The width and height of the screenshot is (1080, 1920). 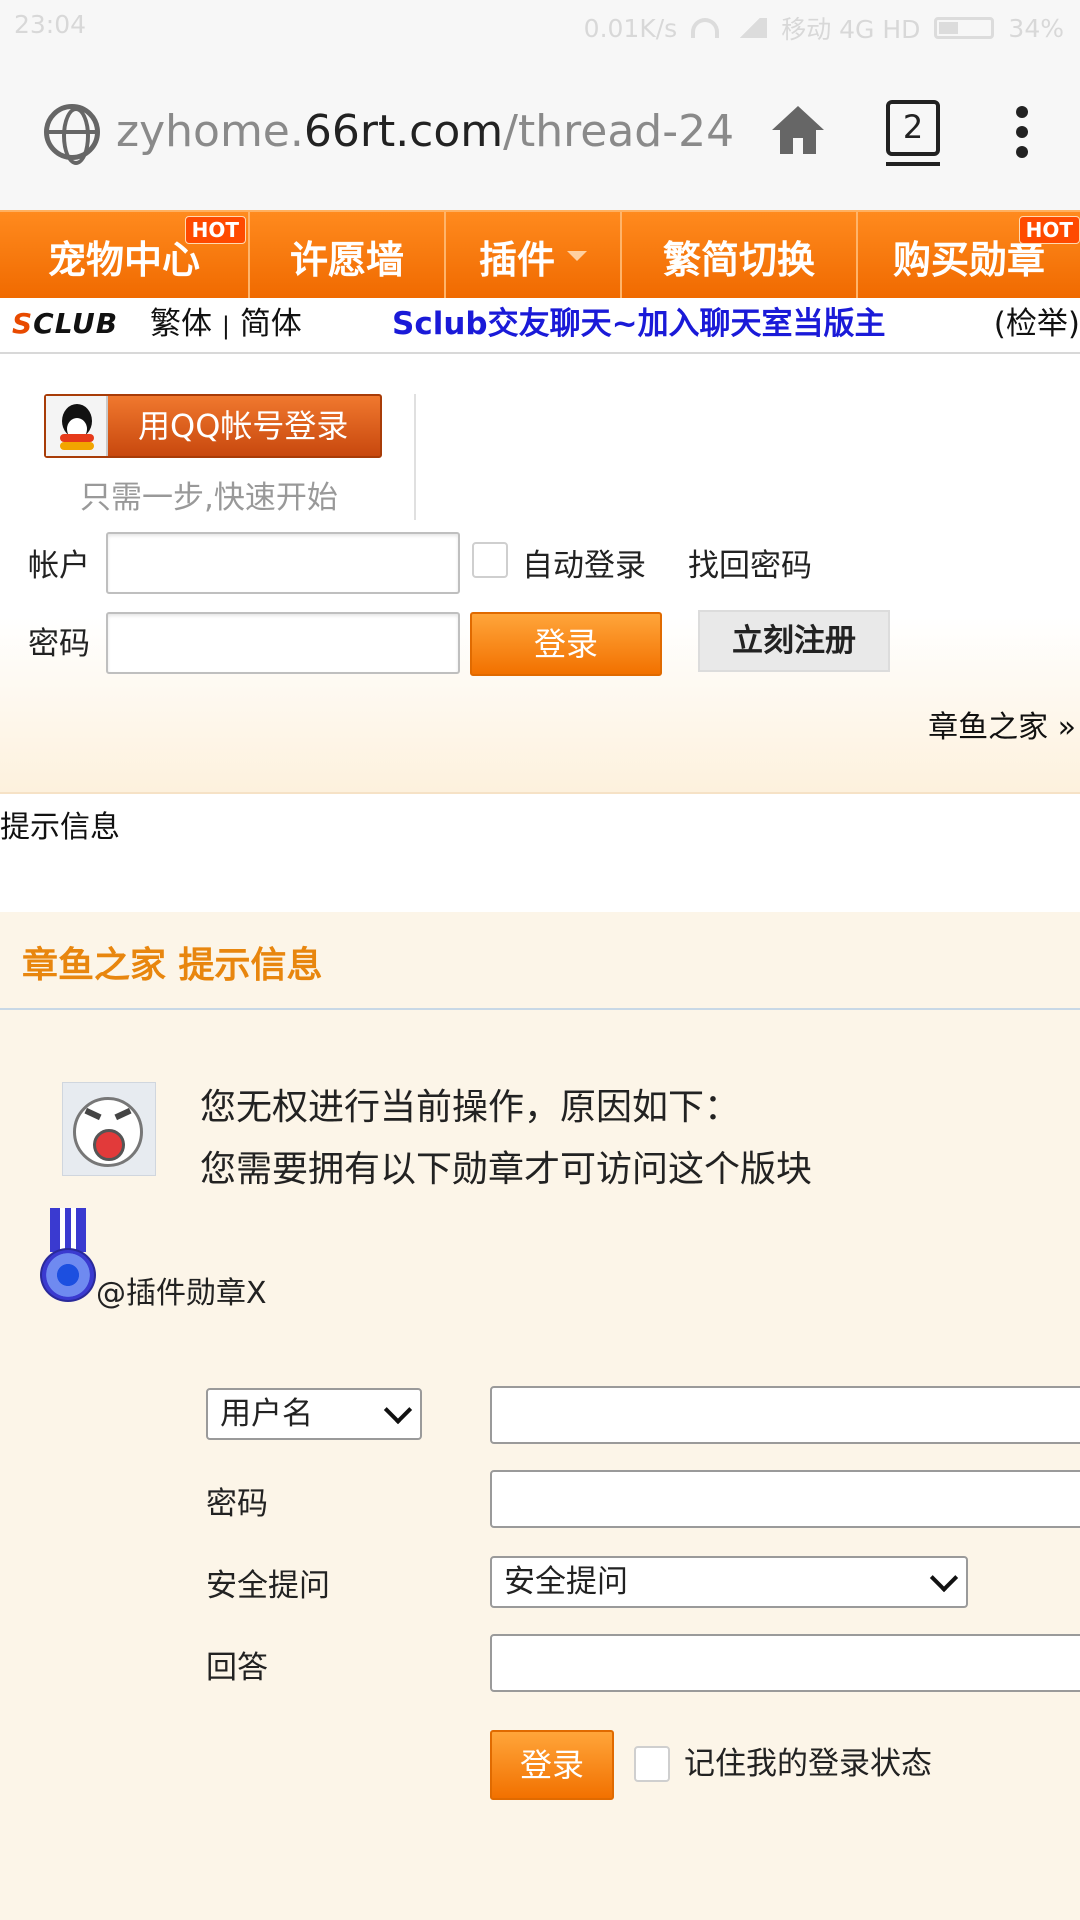 What do you see at coordinates (403, 131) in the screenshot?
I see `url-host: 66rt.com` at bounding box center [403, 131].